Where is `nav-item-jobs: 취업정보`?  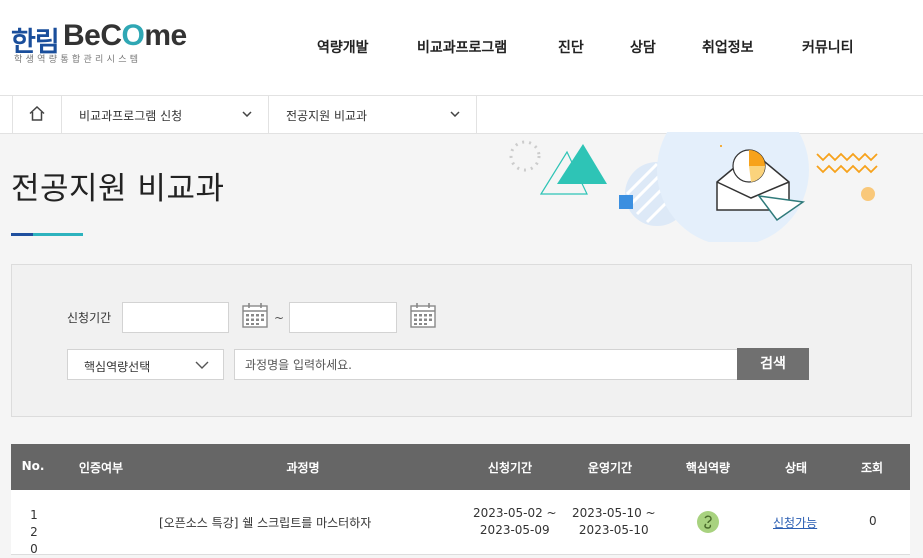
nav-item-jobs: 취업정보 is located at coordinates (728, 47).